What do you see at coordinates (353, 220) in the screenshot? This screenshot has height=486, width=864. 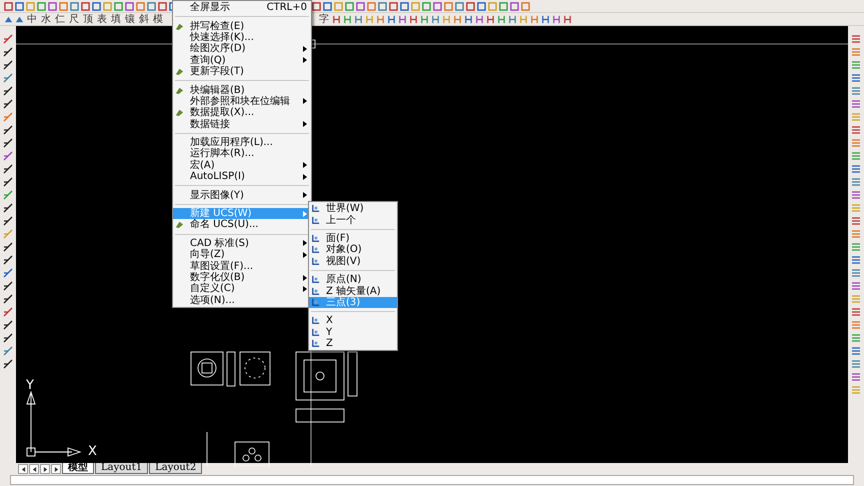 I see `menu-item: 上一个` at bounding box center [353, 220].